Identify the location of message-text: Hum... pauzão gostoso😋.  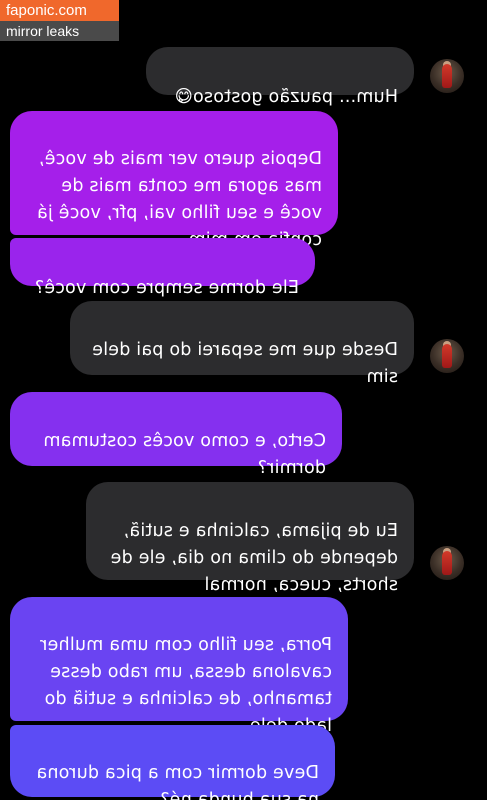
(286, 97).